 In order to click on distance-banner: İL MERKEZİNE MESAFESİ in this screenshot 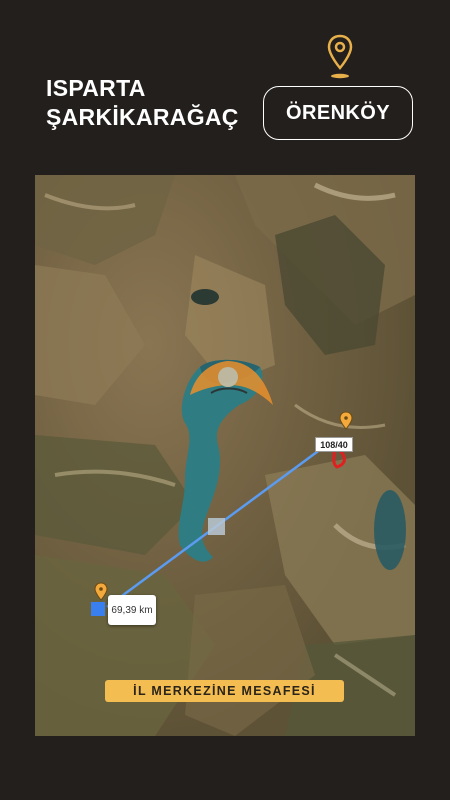, I will do `click(224, 691)`.